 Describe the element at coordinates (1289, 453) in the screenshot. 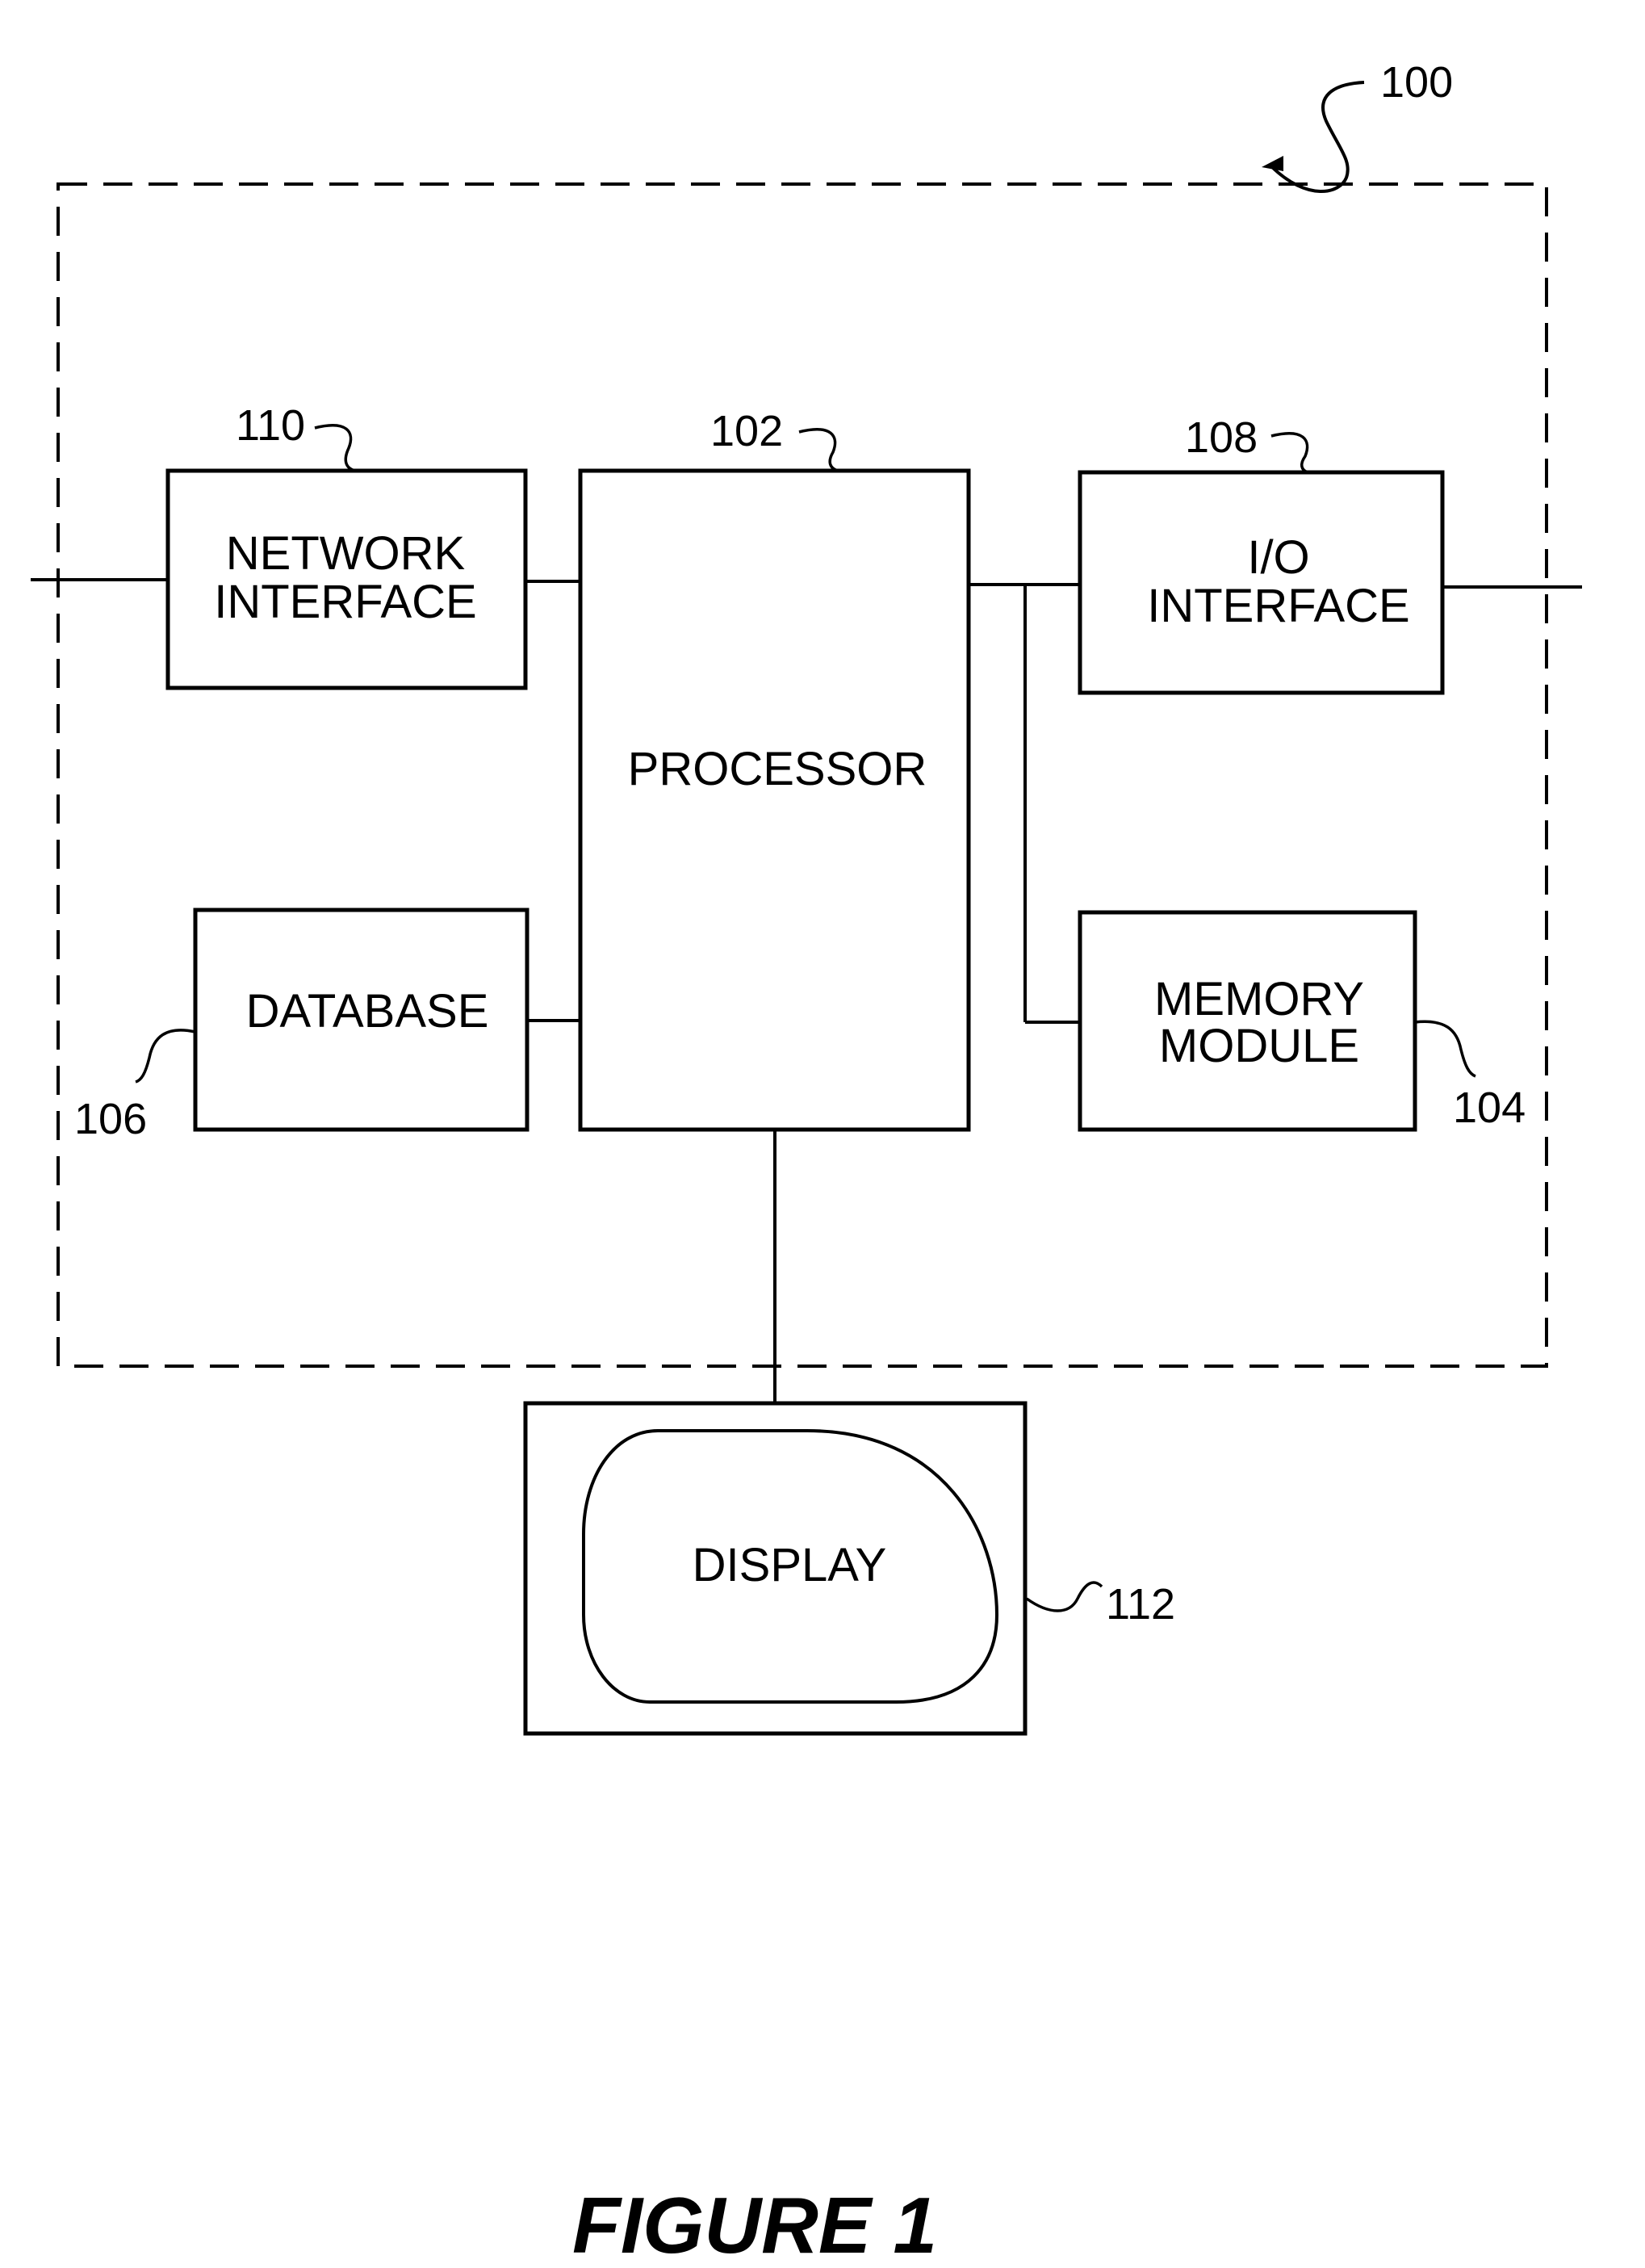

I see `io-ref-leader` at that location.